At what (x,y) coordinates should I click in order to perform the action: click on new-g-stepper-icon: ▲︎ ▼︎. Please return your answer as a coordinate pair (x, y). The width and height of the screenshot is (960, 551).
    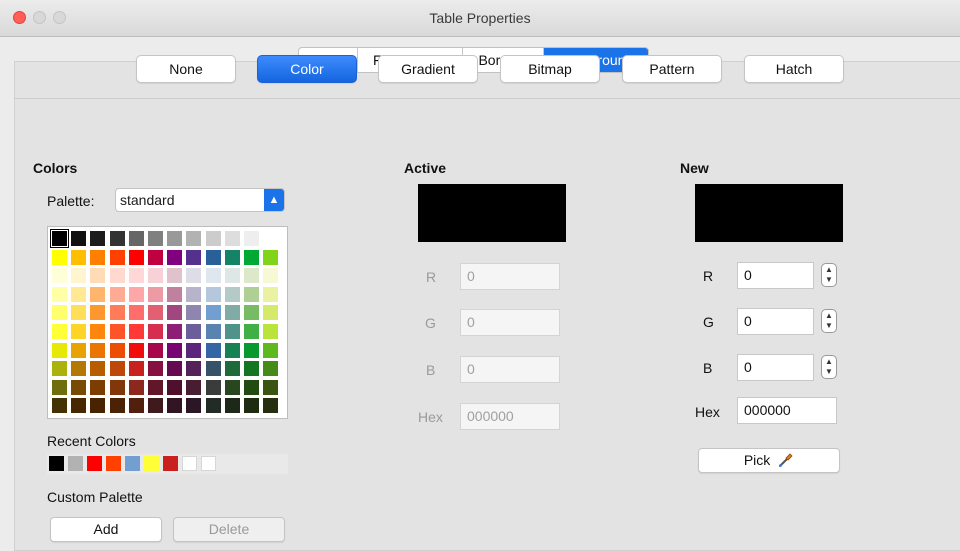
    Looking at the image, I should click on (829, 321).